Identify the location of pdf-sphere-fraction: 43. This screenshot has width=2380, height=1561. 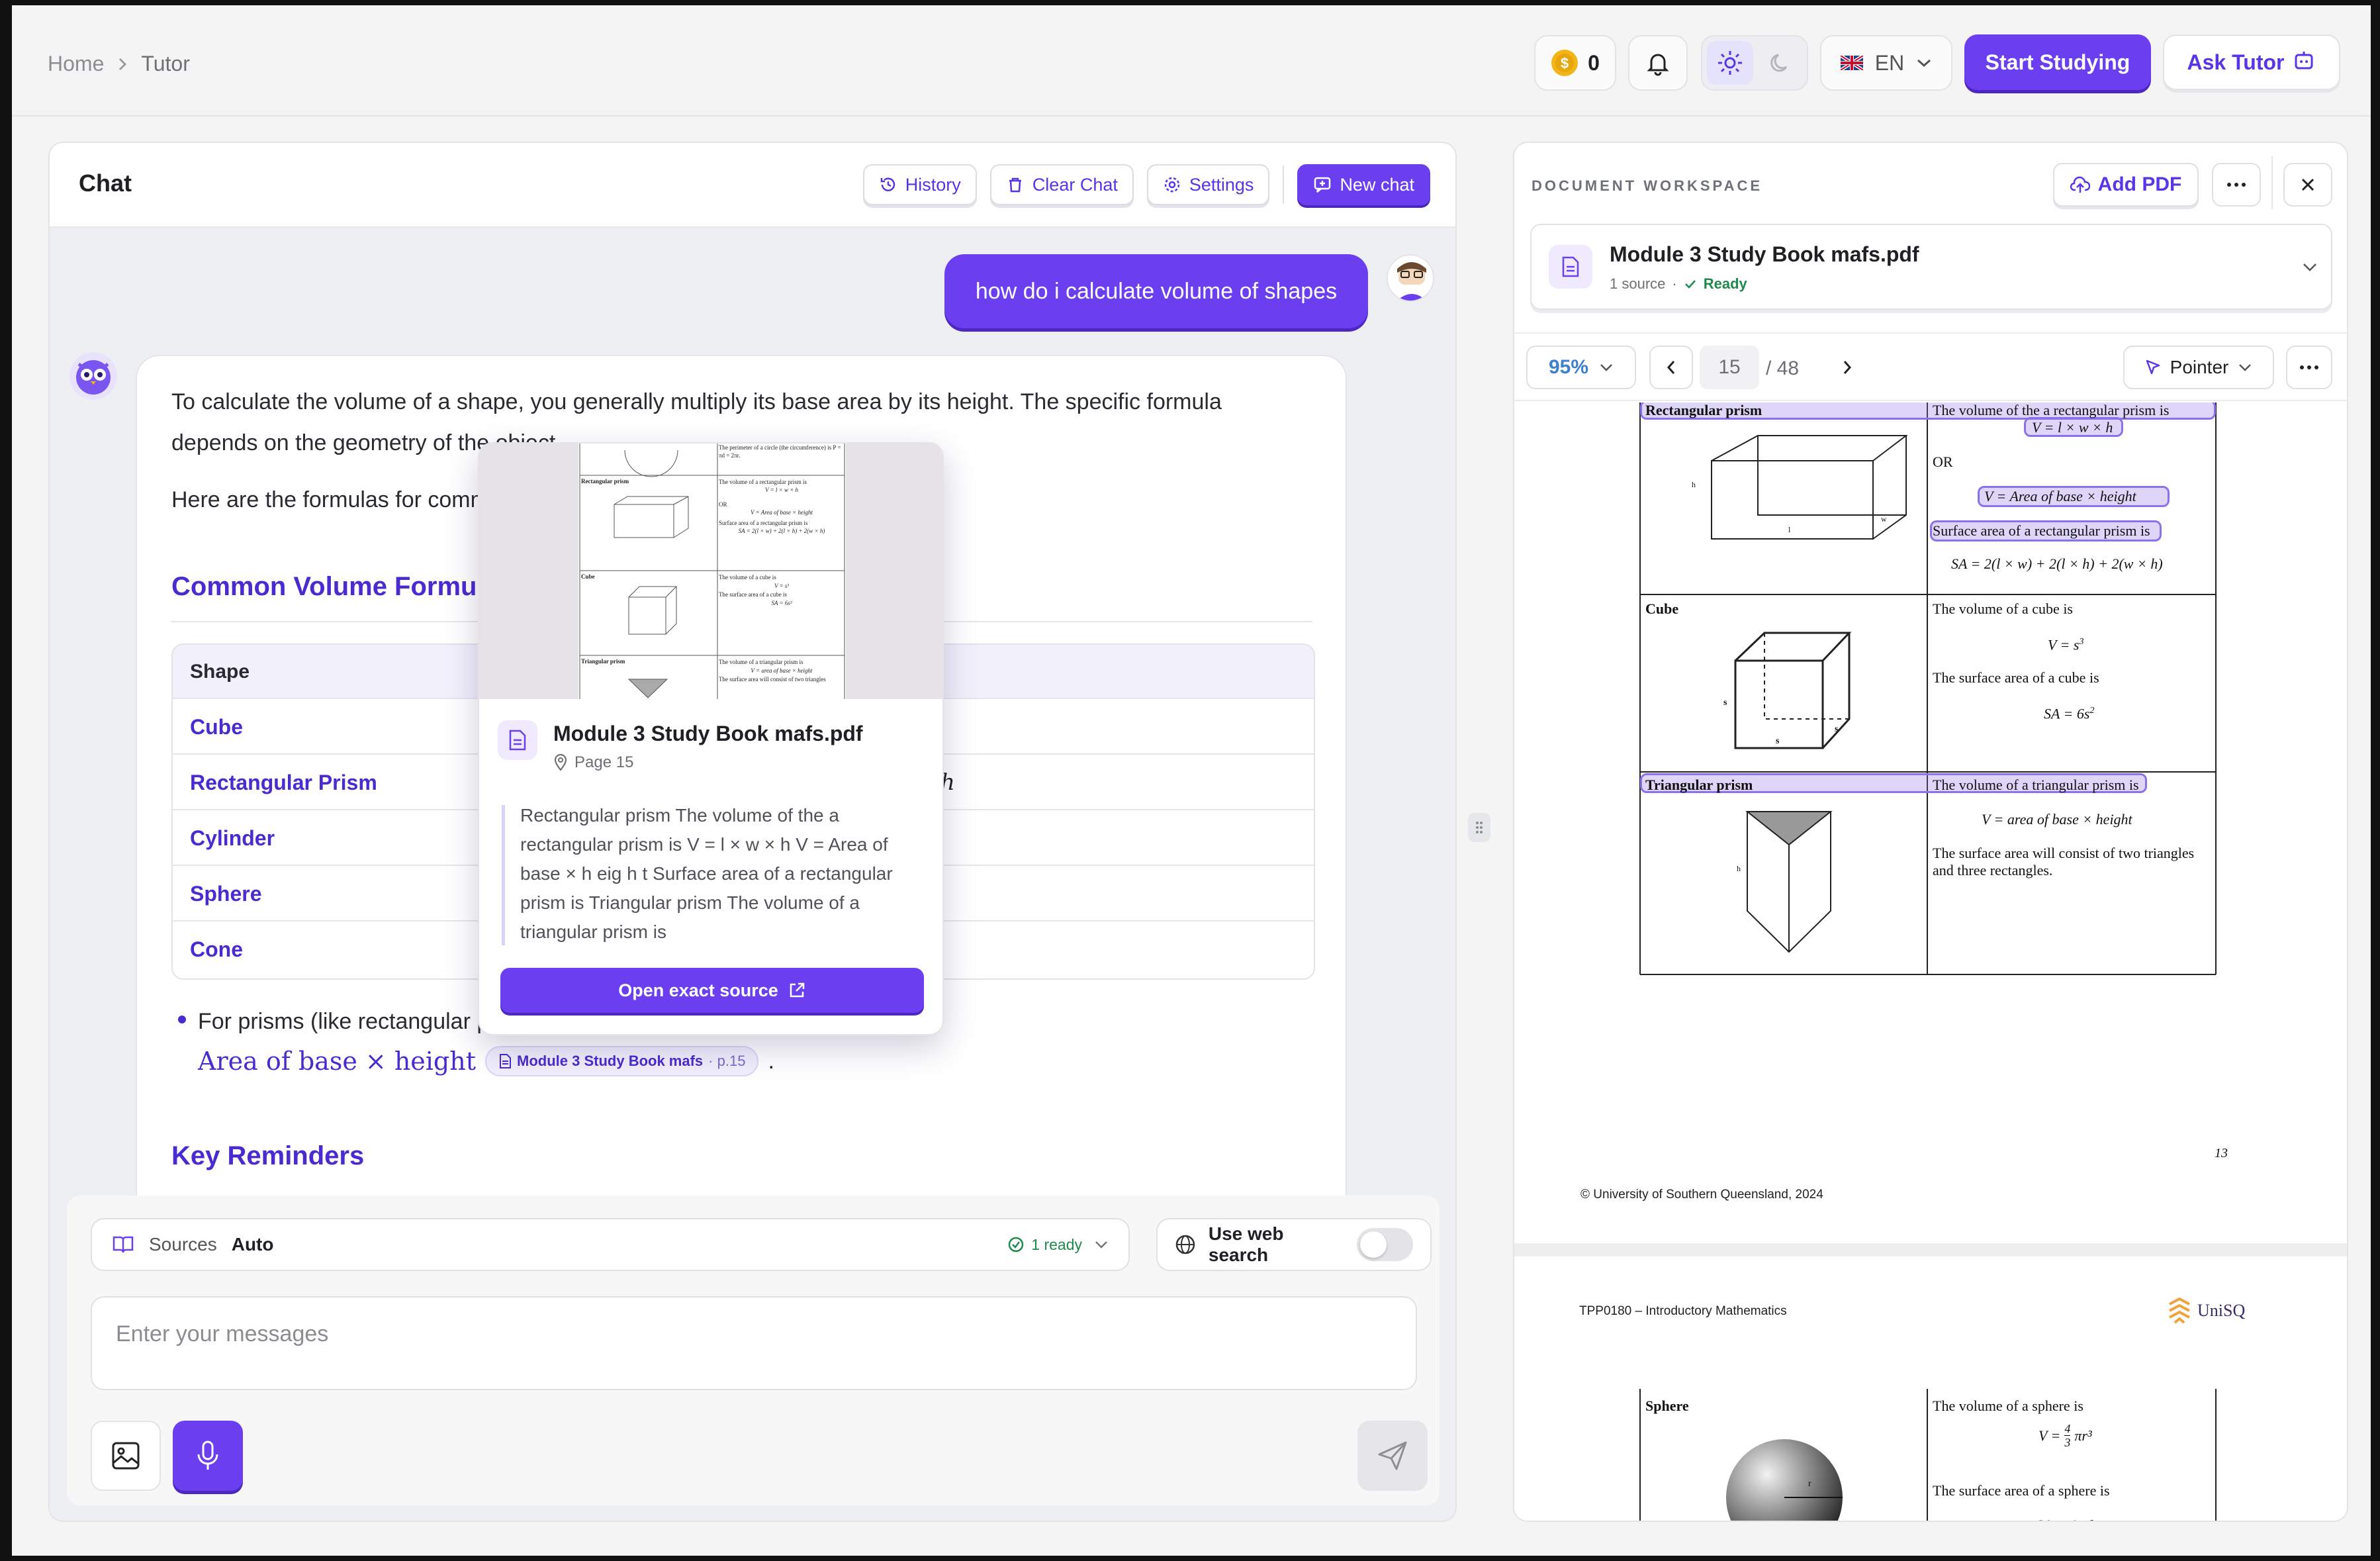
(2067, 1435).